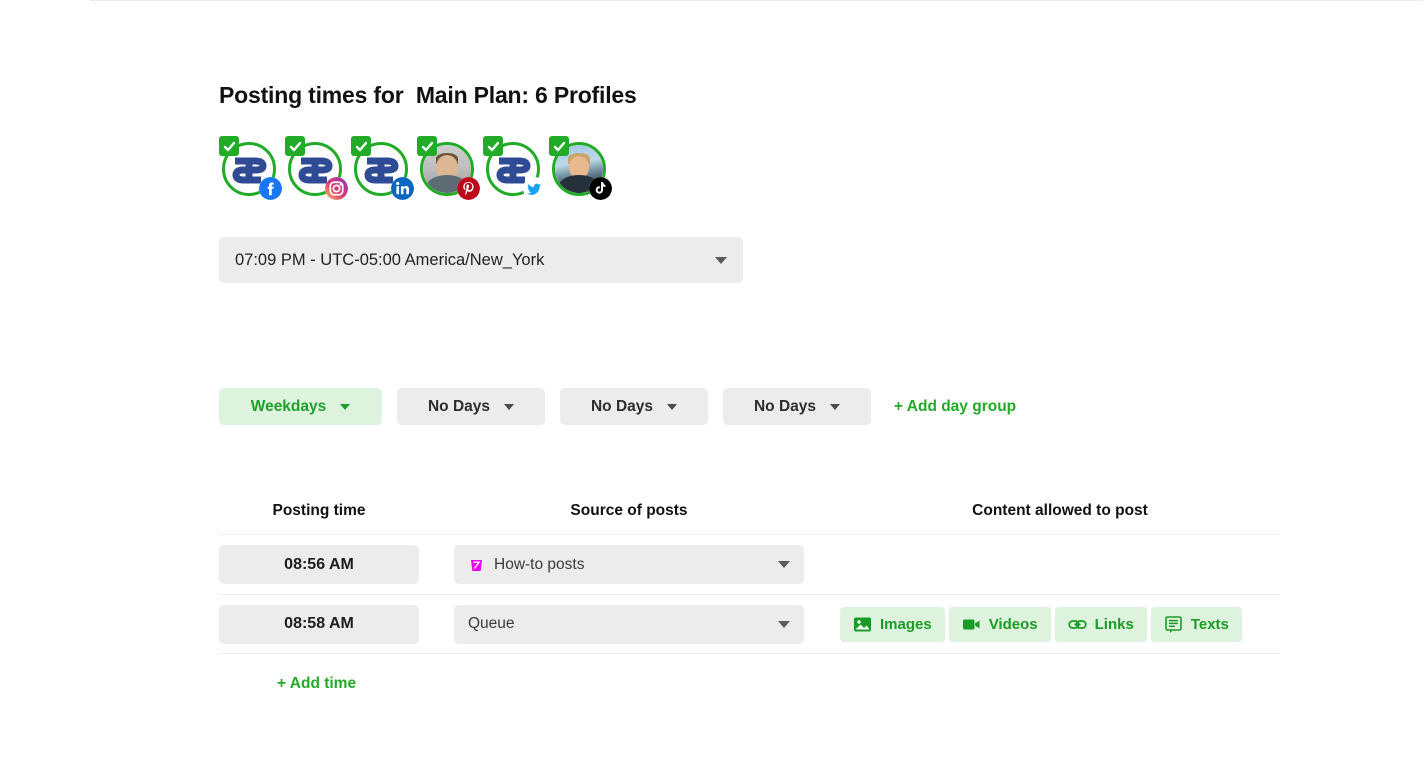 This screenshot has height=781, width=1423. I want to click on content-chip-images: Images, so click(892, 624).